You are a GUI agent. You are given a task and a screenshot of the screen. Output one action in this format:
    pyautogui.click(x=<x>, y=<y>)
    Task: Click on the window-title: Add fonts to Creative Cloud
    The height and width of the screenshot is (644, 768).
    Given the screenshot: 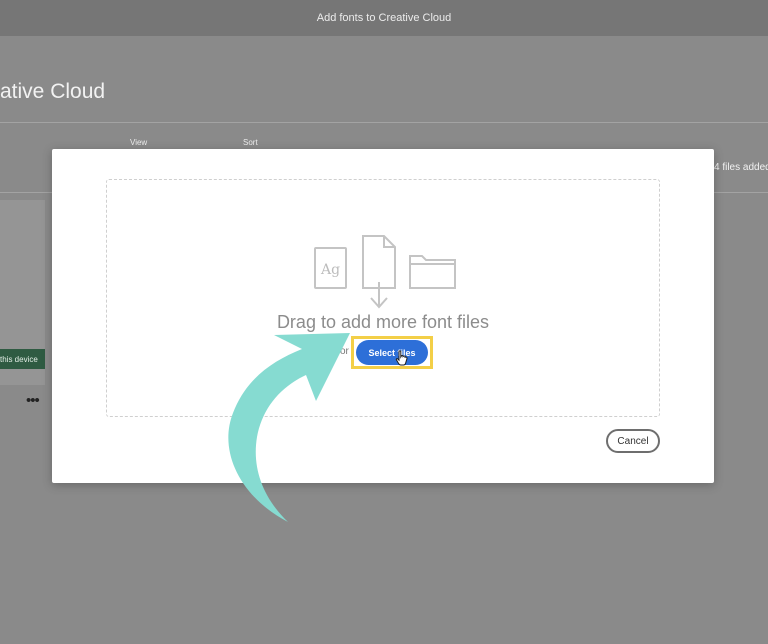 What is the action you would take?
    pyautogui.click(x=384, y=18)
    